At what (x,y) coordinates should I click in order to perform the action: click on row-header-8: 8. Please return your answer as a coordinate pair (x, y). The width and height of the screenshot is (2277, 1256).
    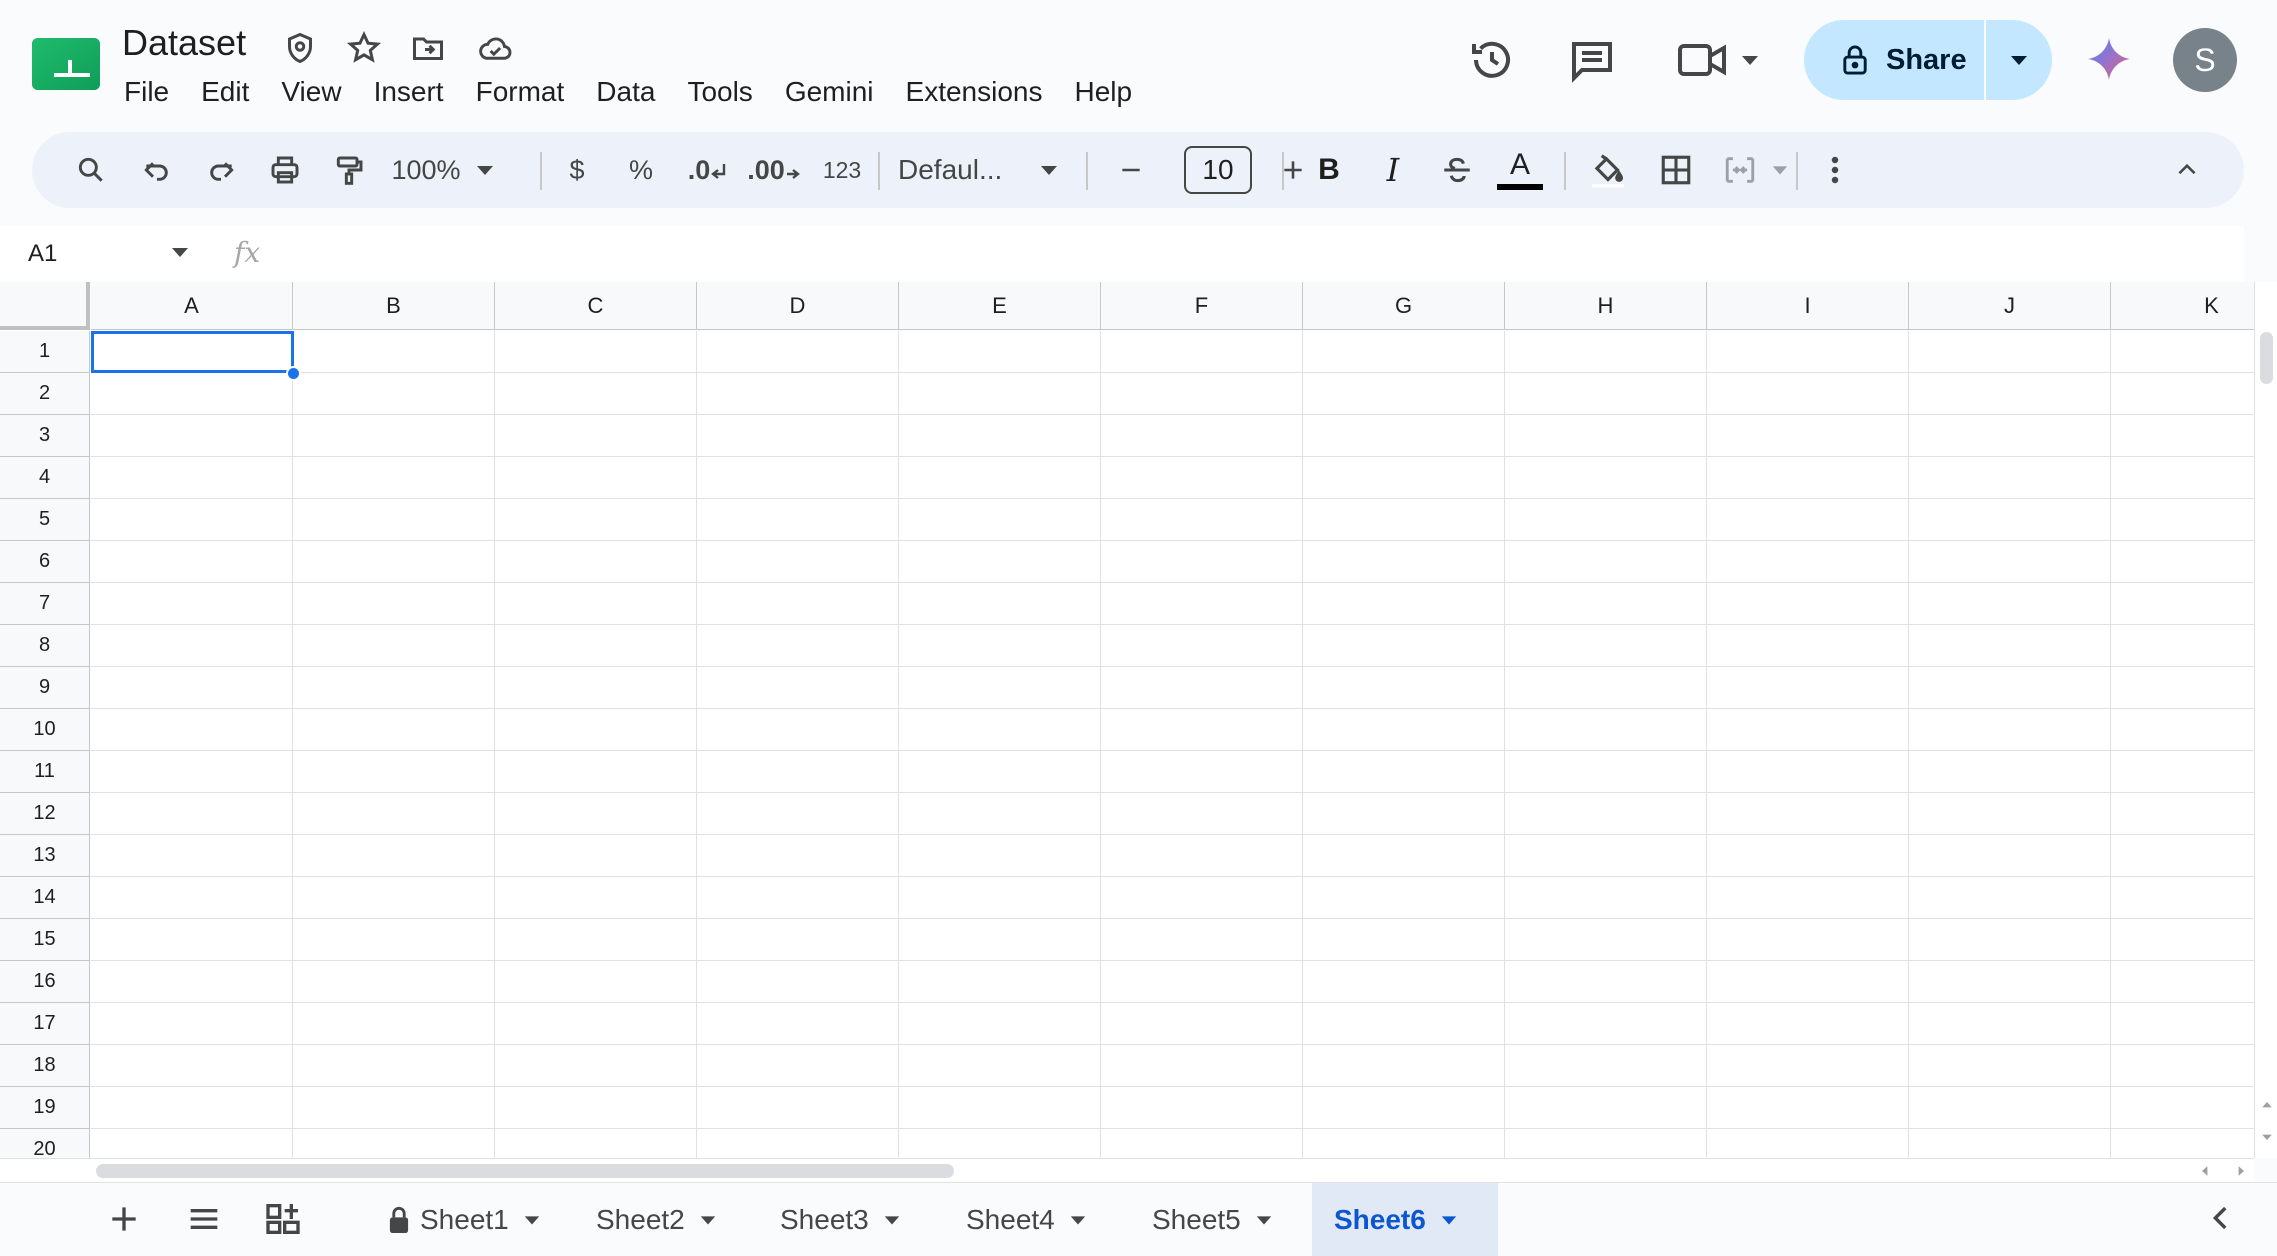
    Looking at the image, I should click on (45, 646).